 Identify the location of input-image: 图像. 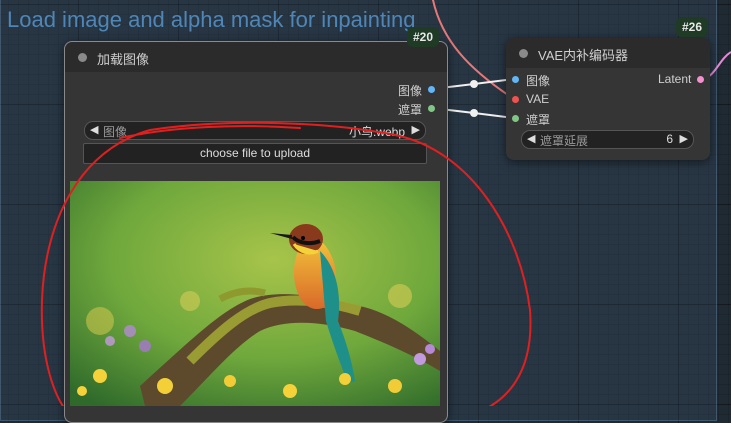
(538, 80).